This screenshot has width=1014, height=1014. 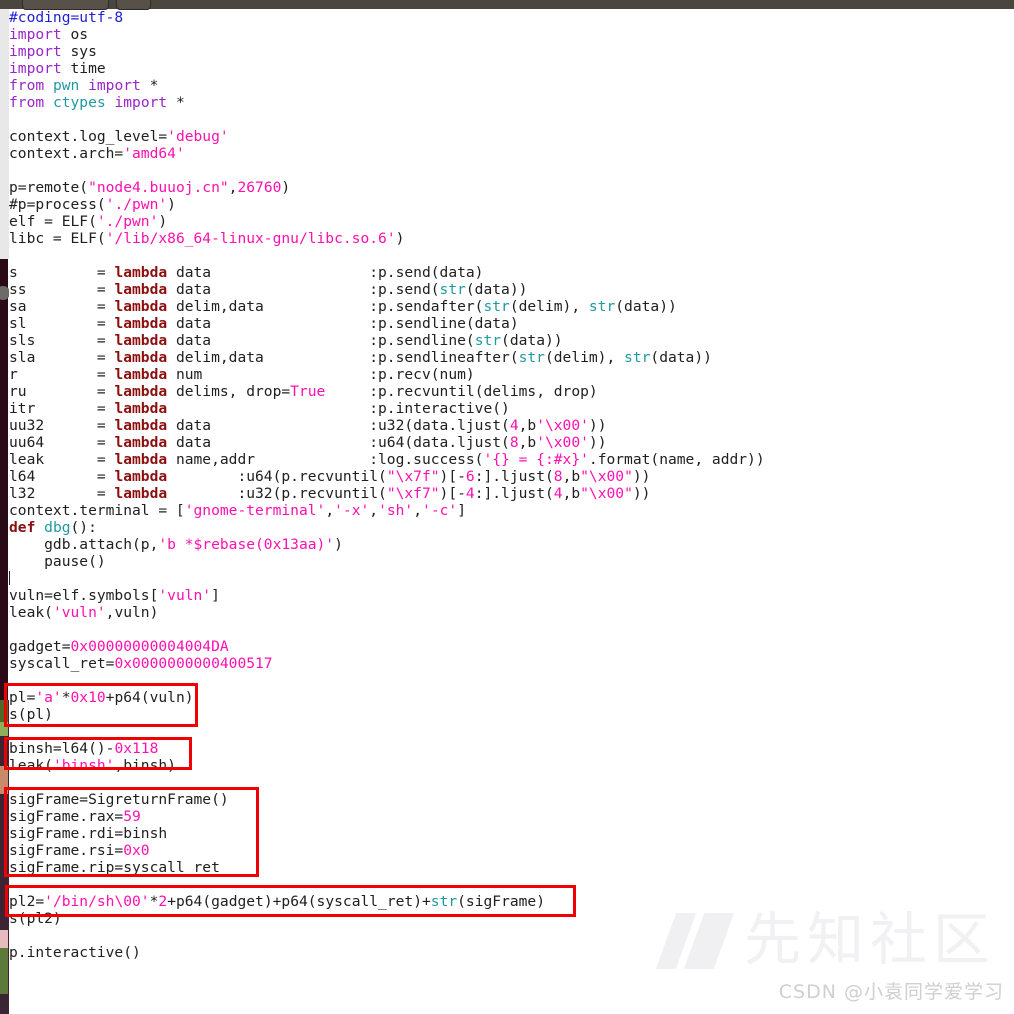 I want to click on code-line: vuln=elf.symbols['vuln'], so click(x=114, y=595).